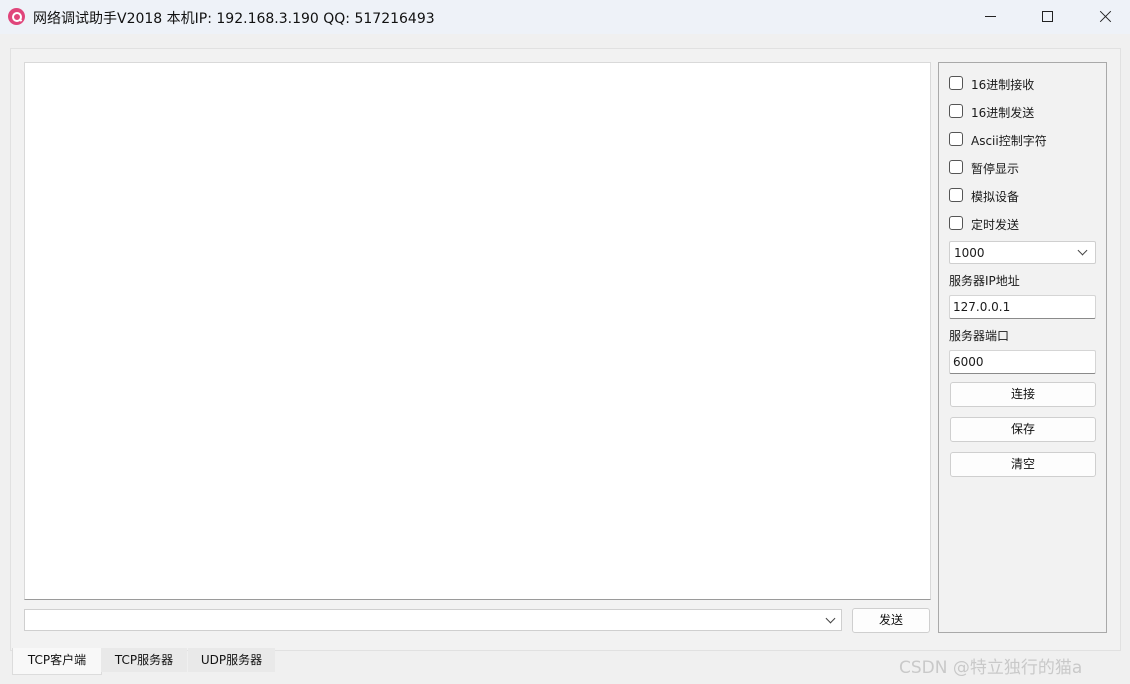  I want to click on server-ip-field: 127.0.0.1, so click(1022, 307).